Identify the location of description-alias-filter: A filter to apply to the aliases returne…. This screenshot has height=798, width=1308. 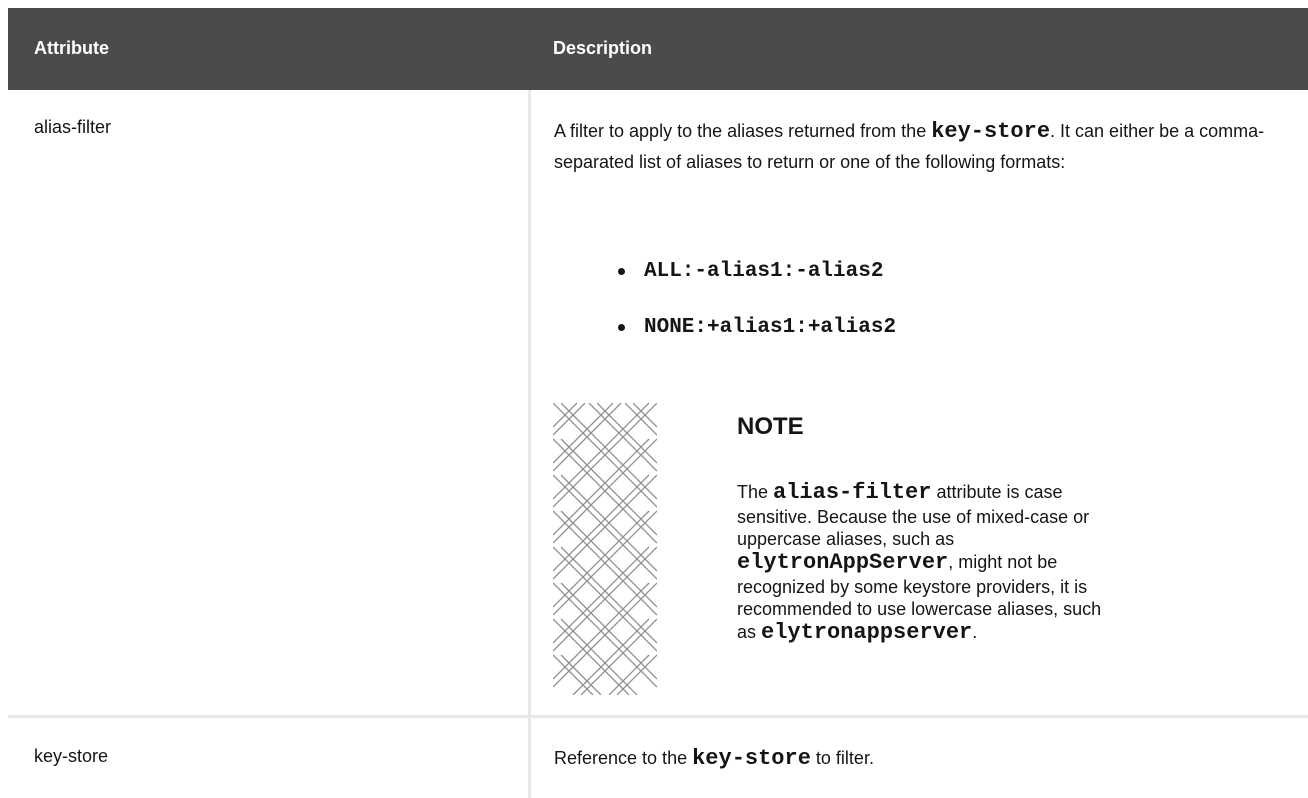
(924, 146).